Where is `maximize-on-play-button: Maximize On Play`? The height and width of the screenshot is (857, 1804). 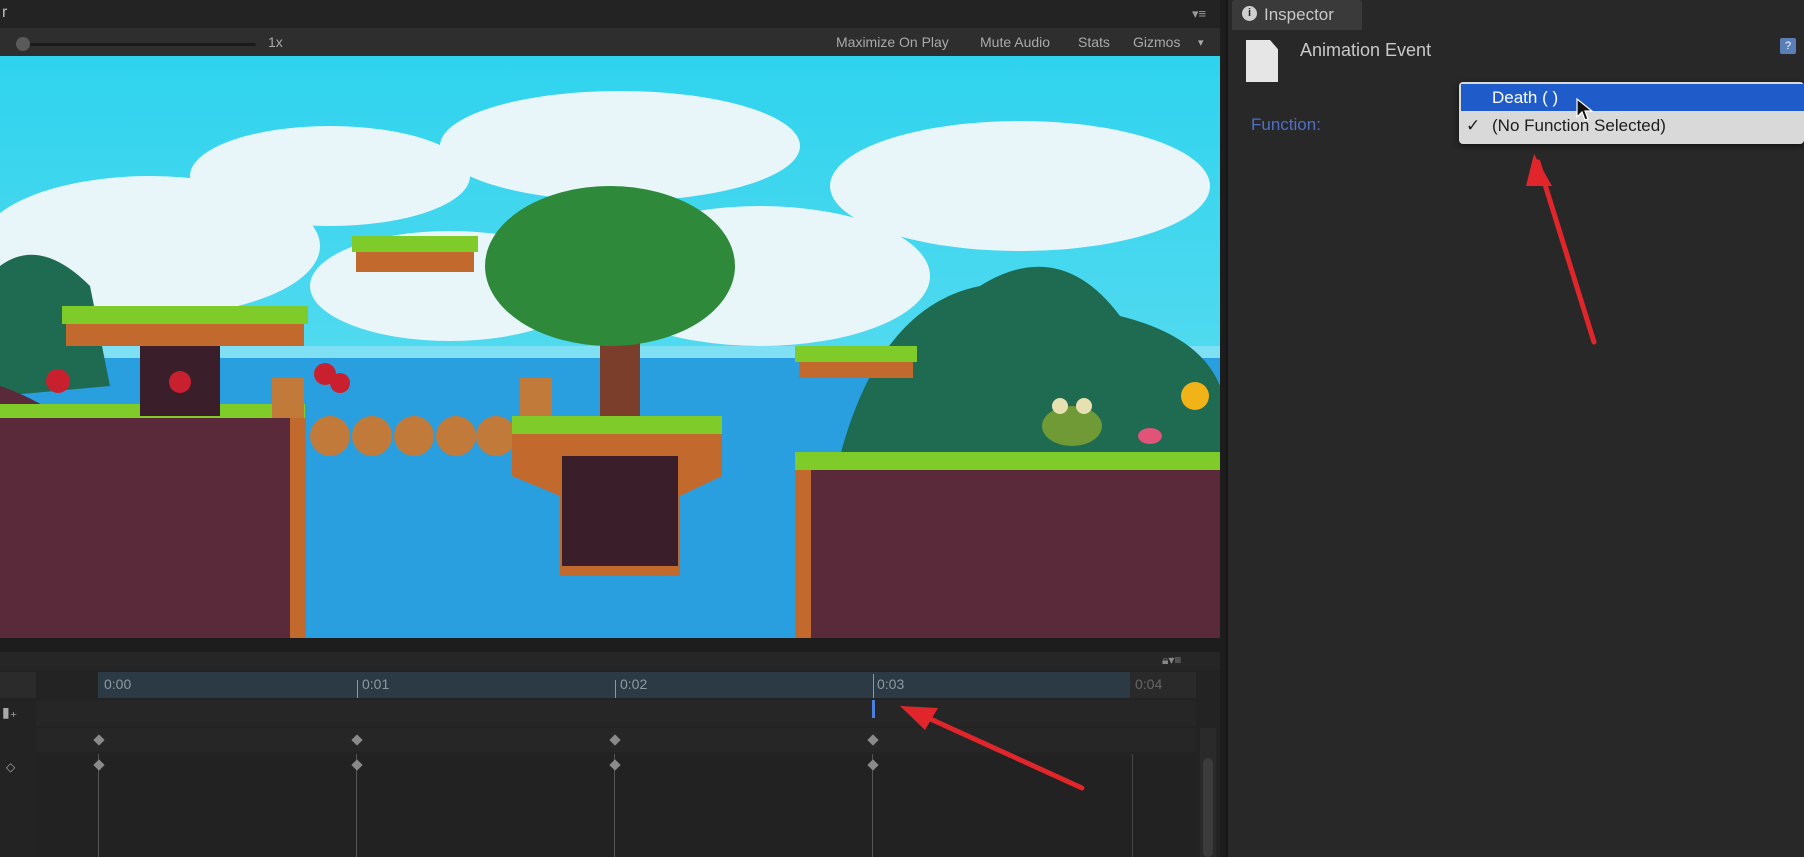 maximize-on-play-button: Maximize On Play is located at coordinates (892, 42).